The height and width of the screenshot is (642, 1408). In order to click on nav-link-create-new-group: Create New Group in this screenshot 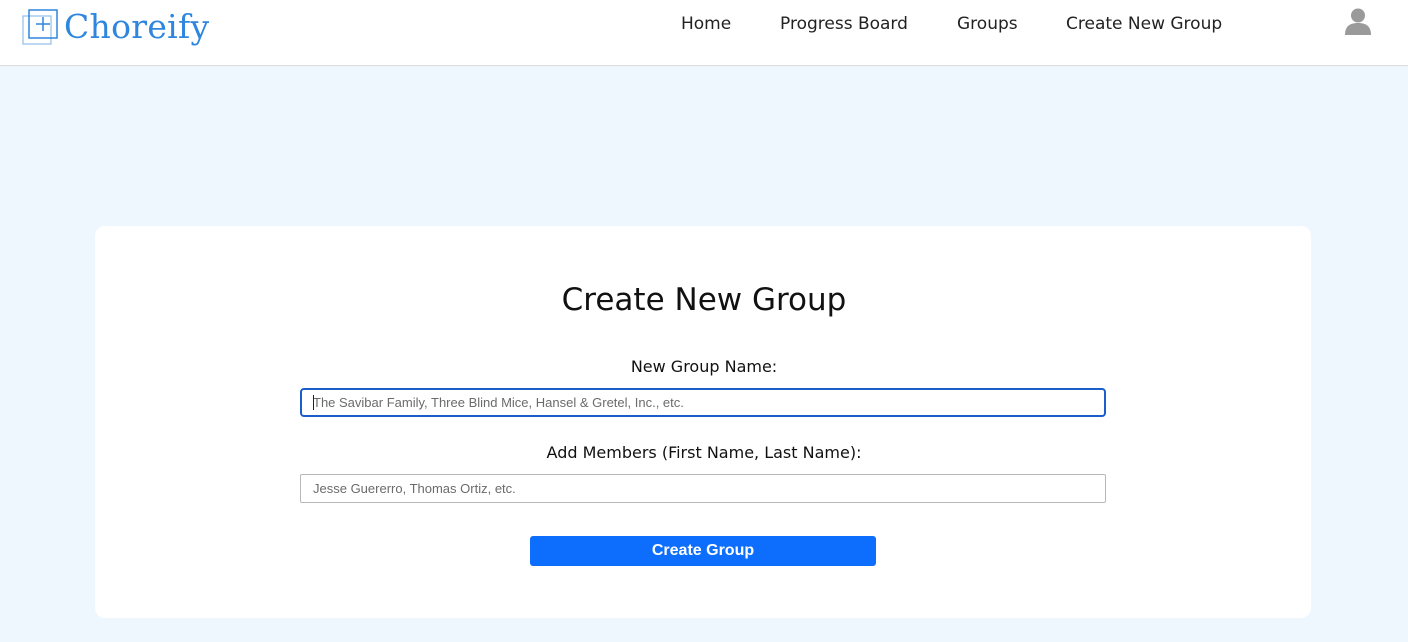, I will do `click(1144, 24)`.